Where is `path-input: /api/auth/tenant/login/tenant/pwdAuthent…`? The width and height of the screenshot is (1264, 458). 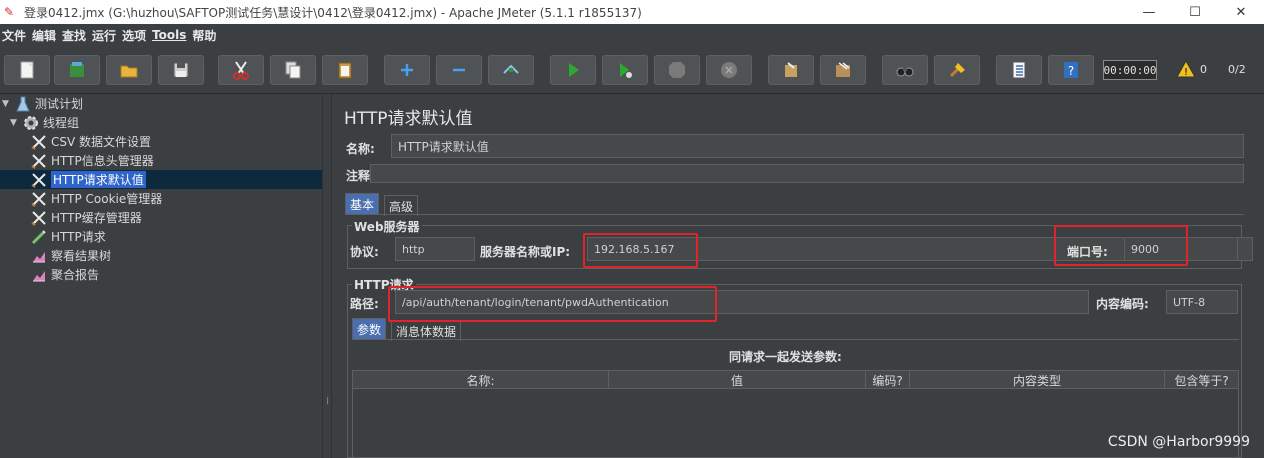
path-input: /api/auth/tenant/login/tenant/pwdAuthent… is located at coordinates (742, 302).